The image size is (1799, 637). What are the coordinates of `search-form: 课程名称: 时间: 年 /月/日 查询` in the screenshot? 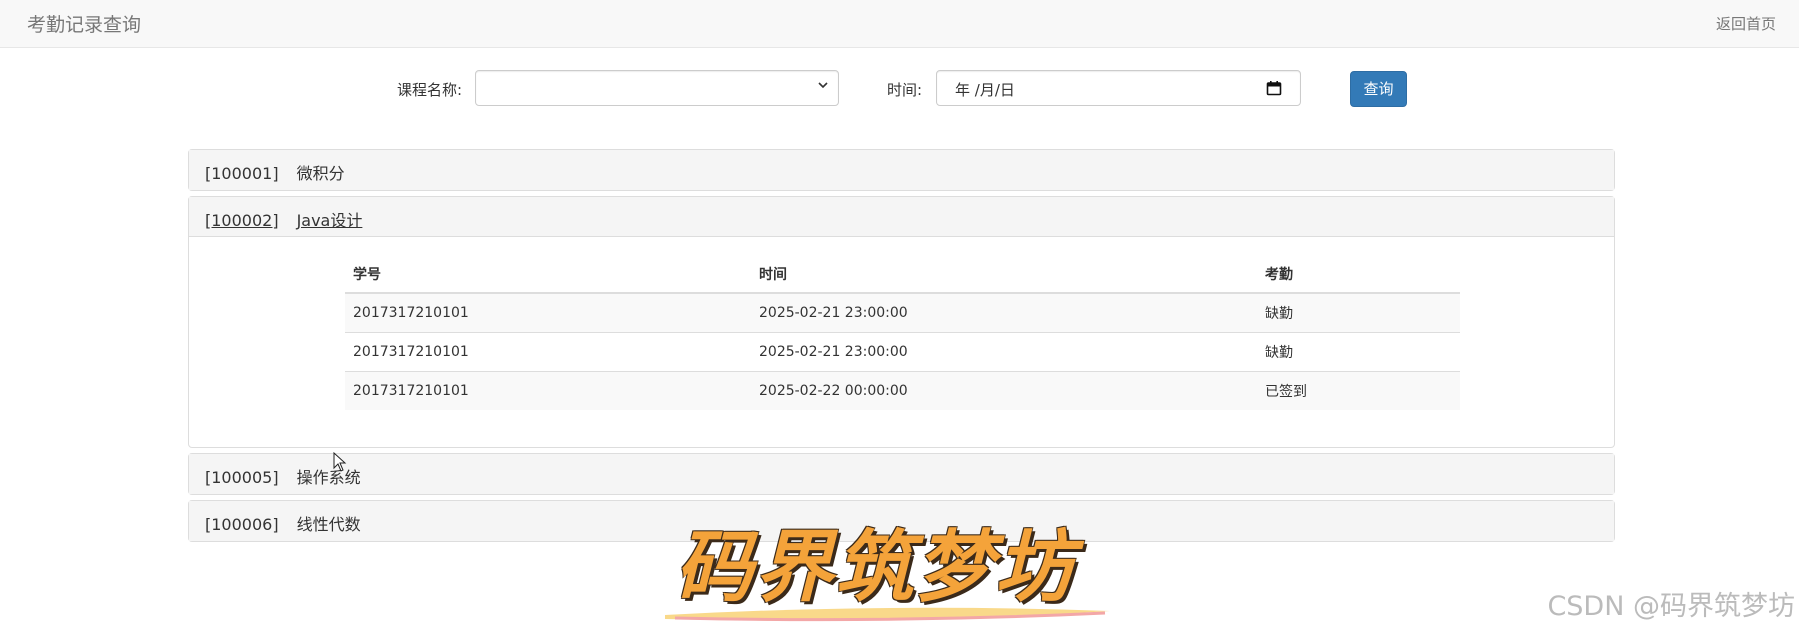 It's located at (899, 90).